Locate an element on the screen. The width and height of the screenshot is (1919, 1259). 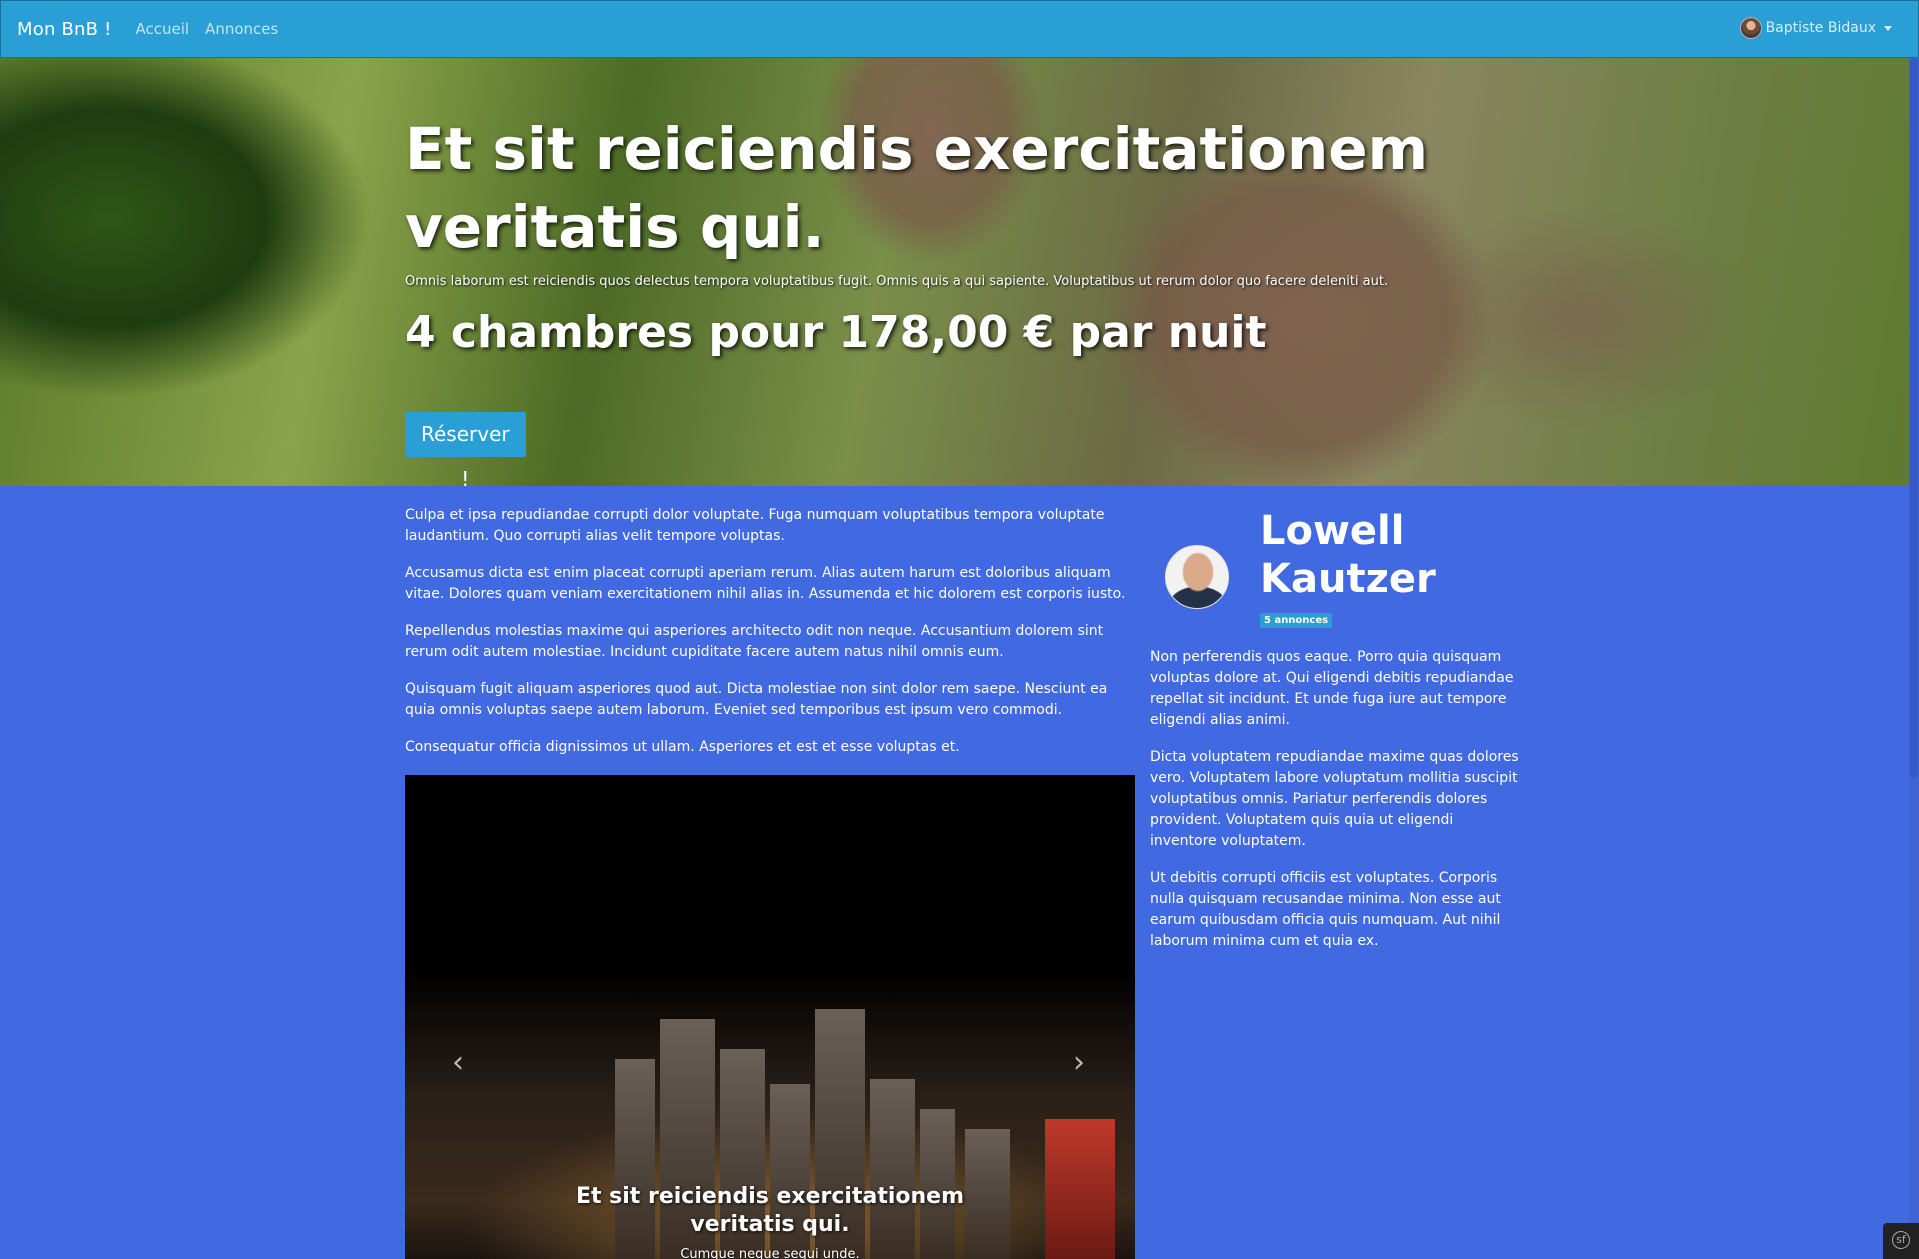
debug-toolbar-toggle: sf is located at coordinates (1901, 1241).